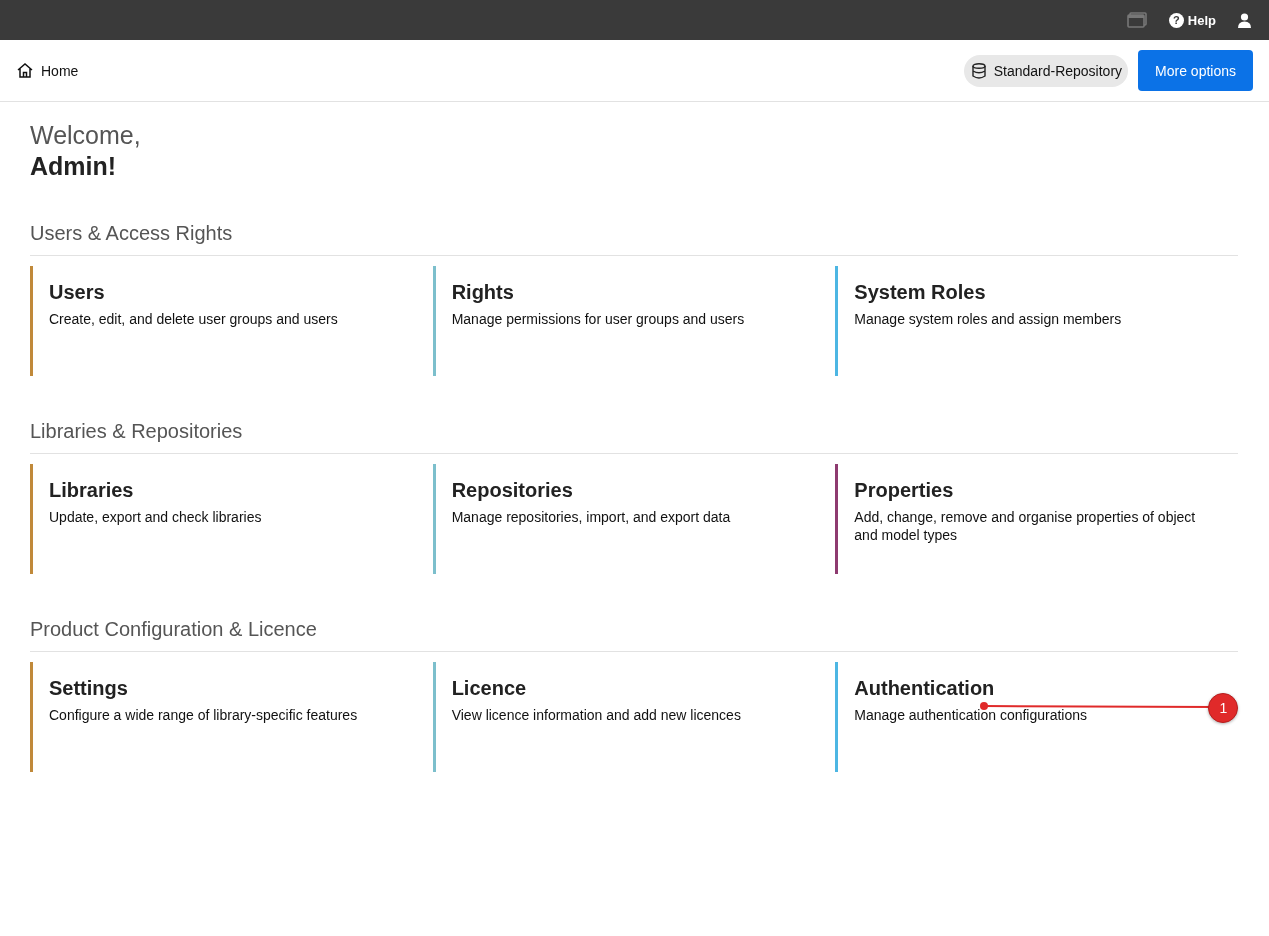 The height and width of the screenshot is (936, 1269). What do you see at coordinates (971, 715) in the screenshot?
I see `card-description: Manage authentication configurations` at bounding box center [971, 715].